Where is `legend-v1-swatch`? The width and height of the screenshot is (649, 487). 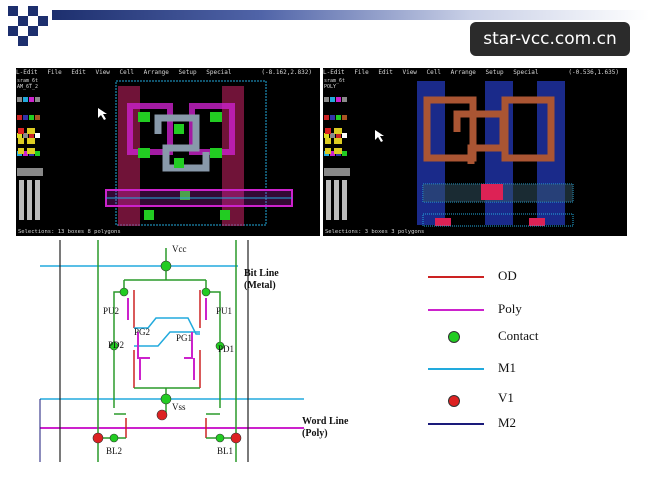
legend-v1-swatch is located at coordinates (454, 401).